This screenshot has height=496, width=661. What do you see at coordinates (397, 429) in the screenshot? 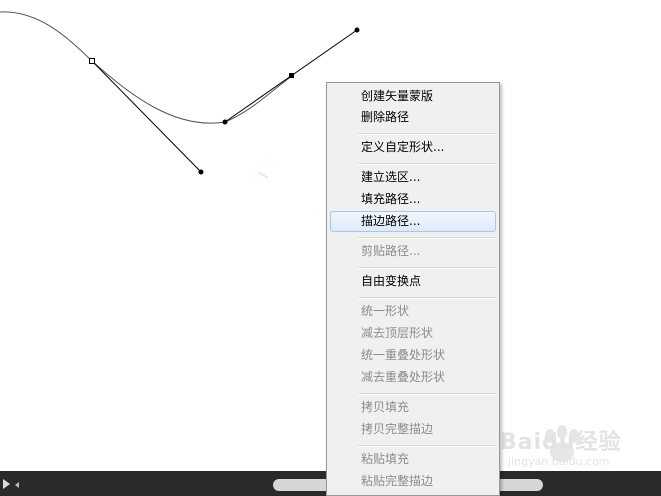
I see `menu-item-label: 拷贝完整描边` at bounding box center [397, 429].